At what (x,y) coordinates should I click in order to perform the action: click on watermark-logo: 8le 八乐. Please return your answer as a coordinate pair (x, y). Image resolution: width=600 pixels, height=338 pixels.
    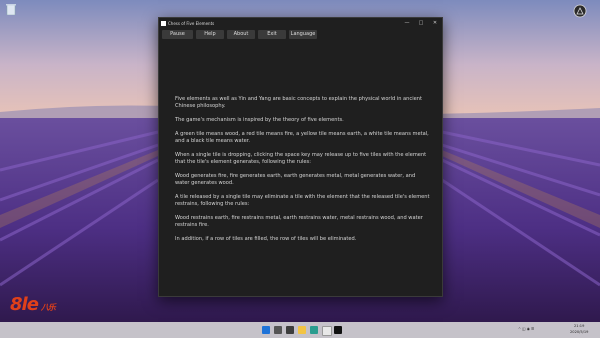
    Looking at the image, I should click on (33, 304).